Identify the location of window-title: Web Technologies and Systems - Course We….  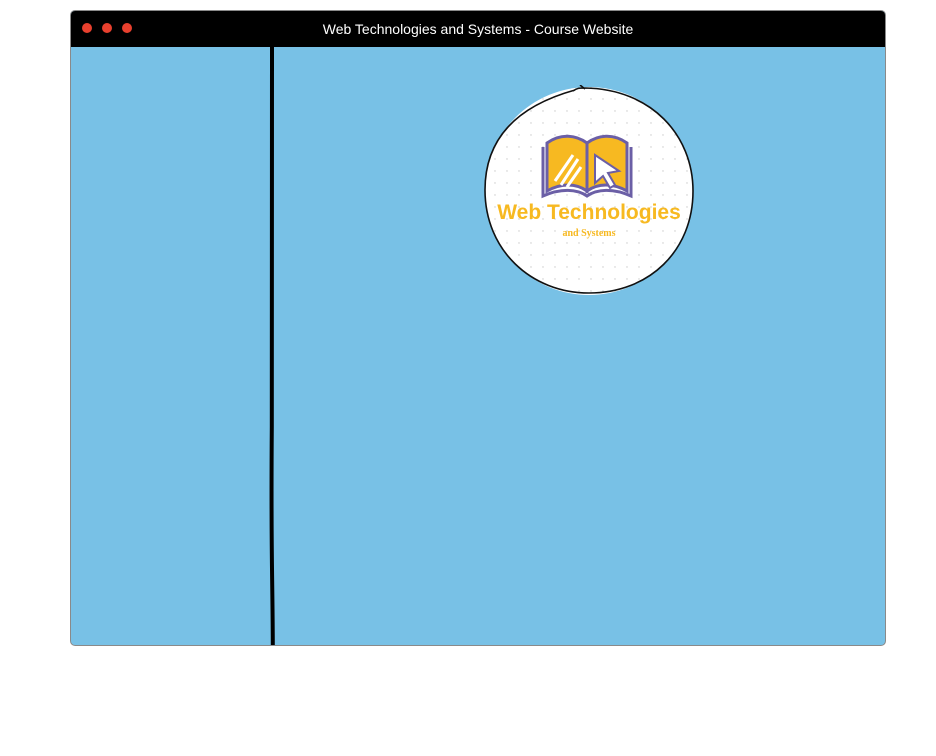
(478, 29).